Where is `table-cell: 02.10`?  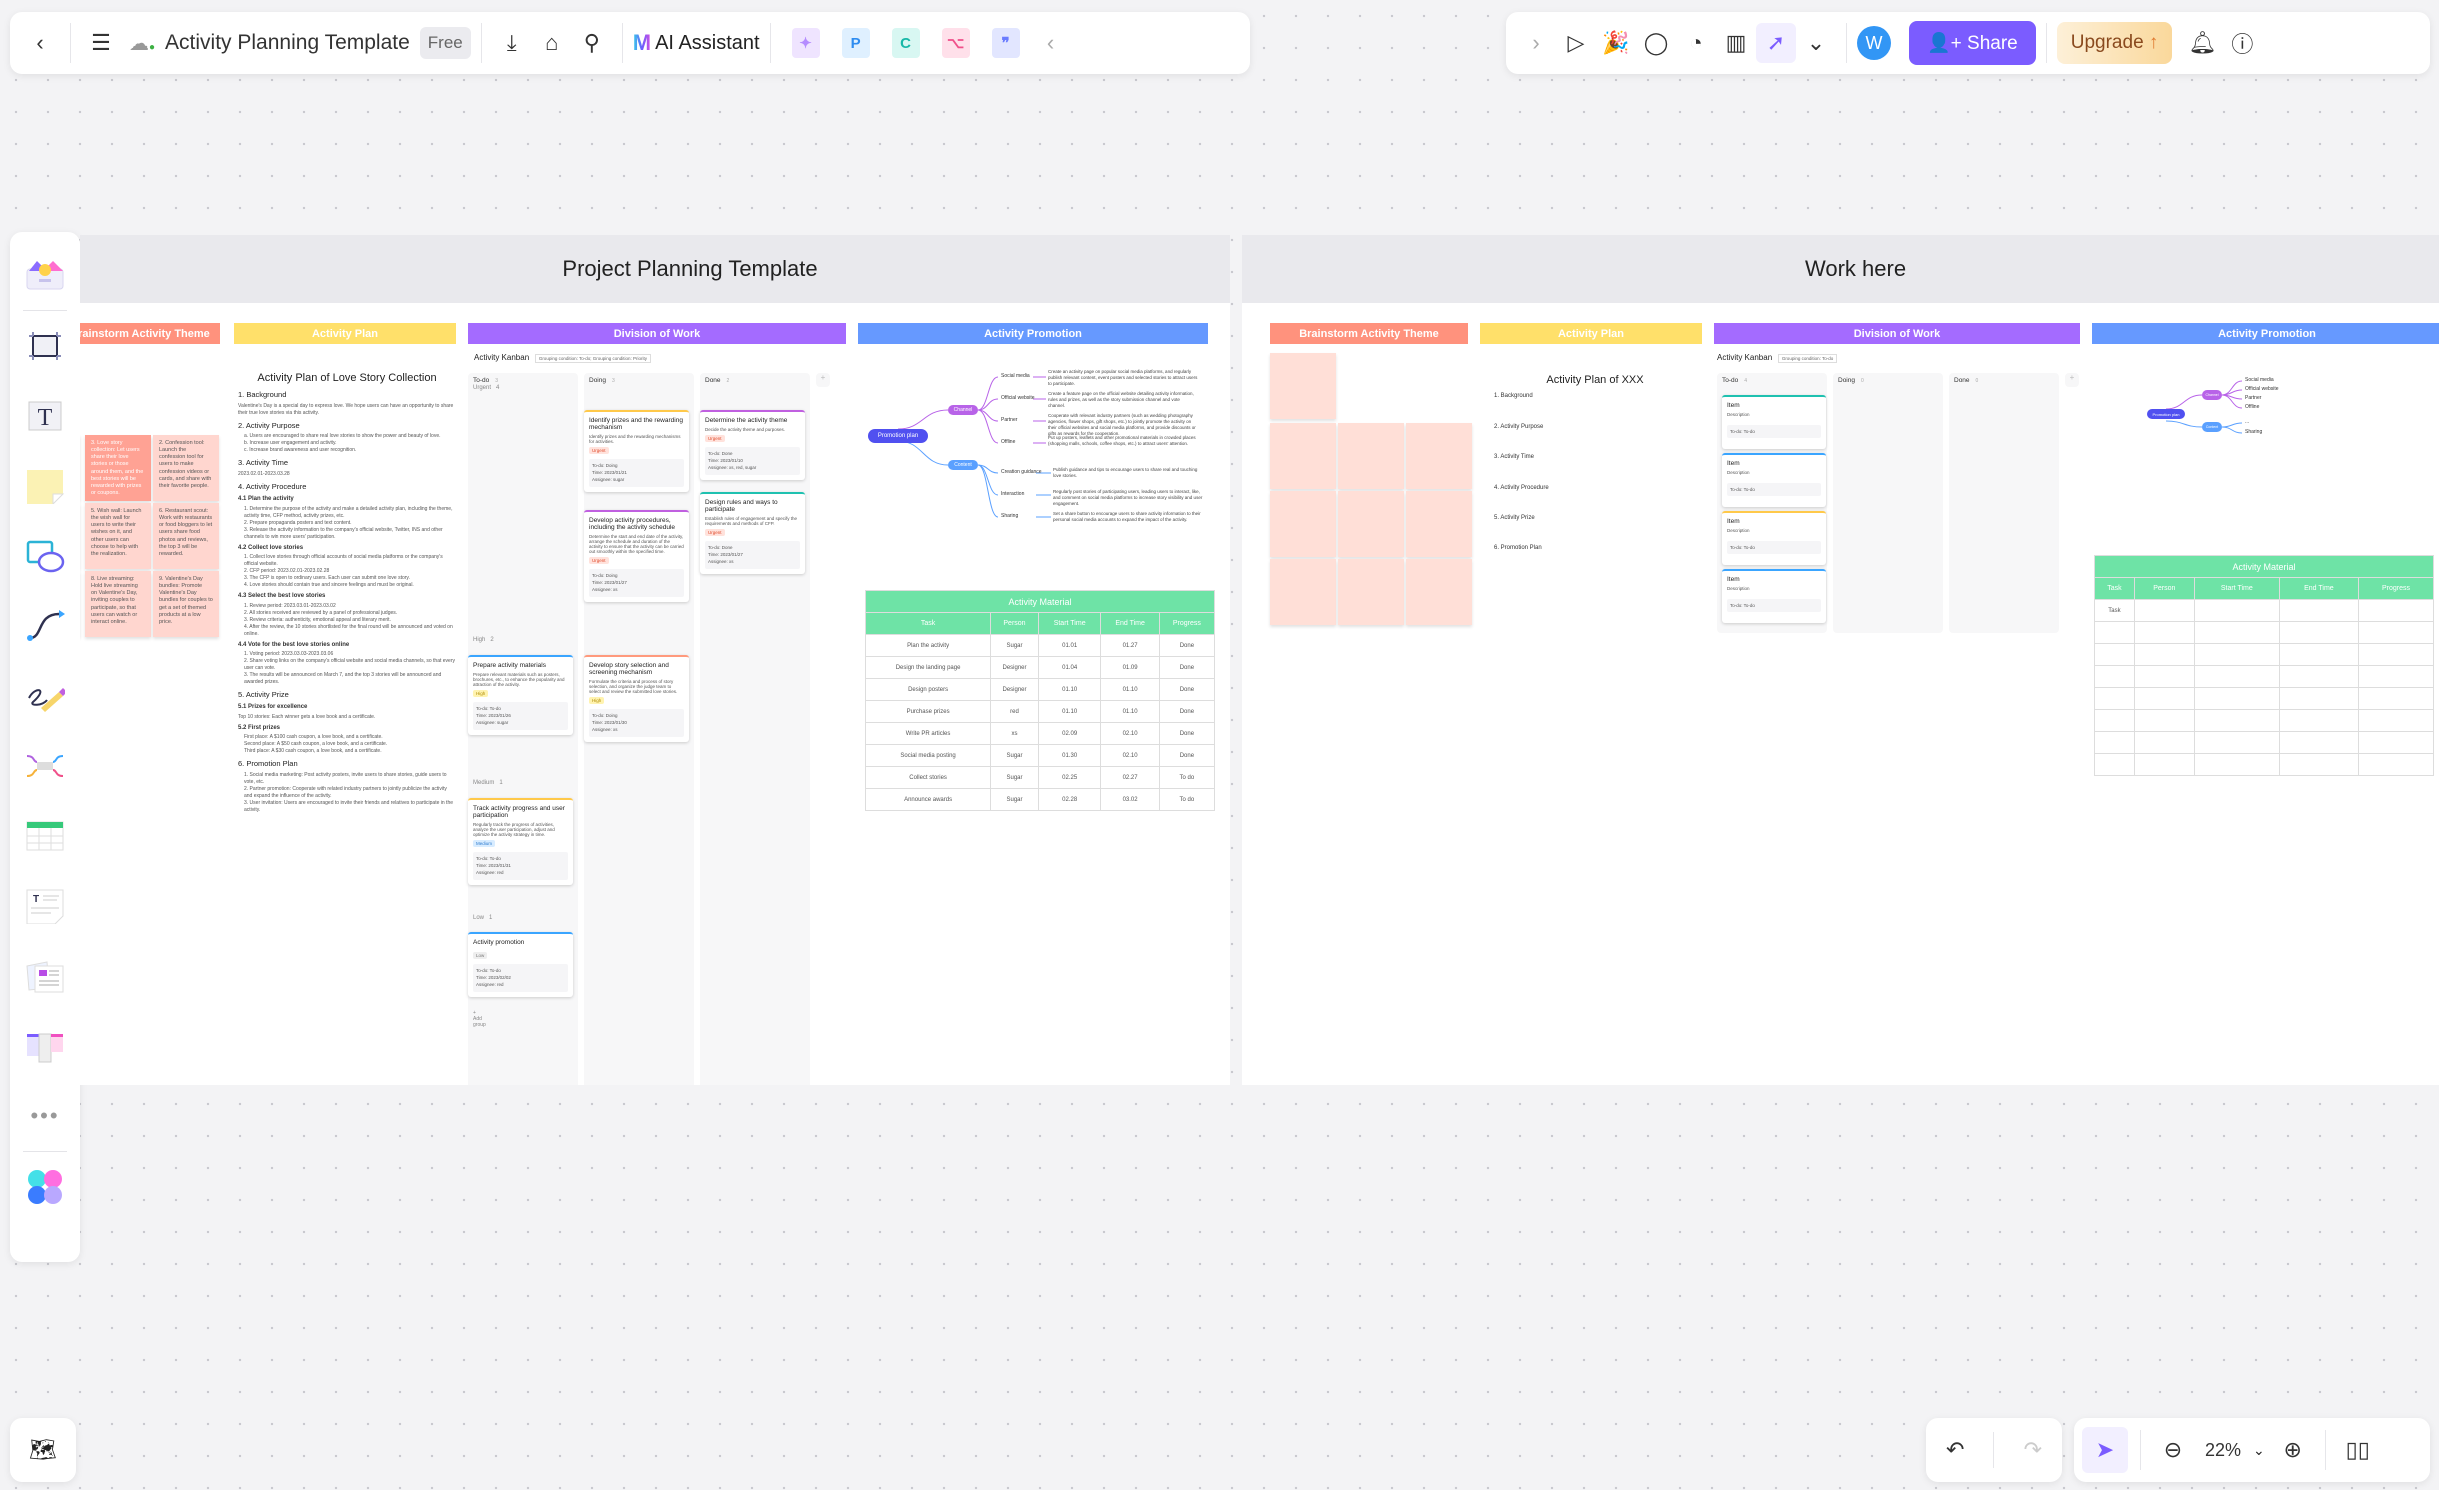 table-cell: 02.10 is located at coordinates (1130, 733).